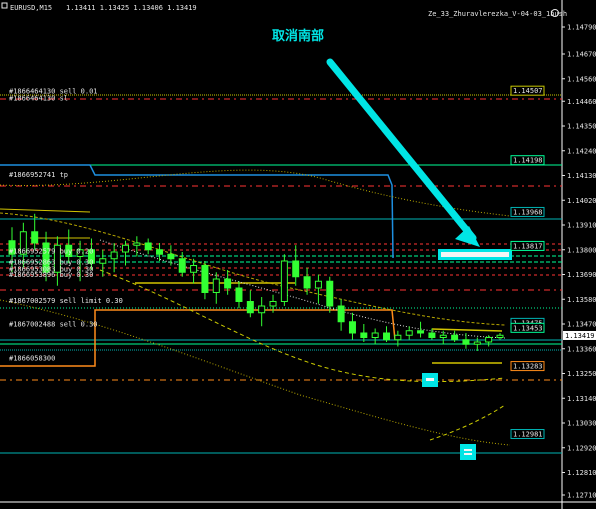 This screenshot has width=596, height=509. What do you see at coordinates (581, 250) in the screenshot?
I see `y-tick-label: 1.13800` at bounding box center [581, 250].